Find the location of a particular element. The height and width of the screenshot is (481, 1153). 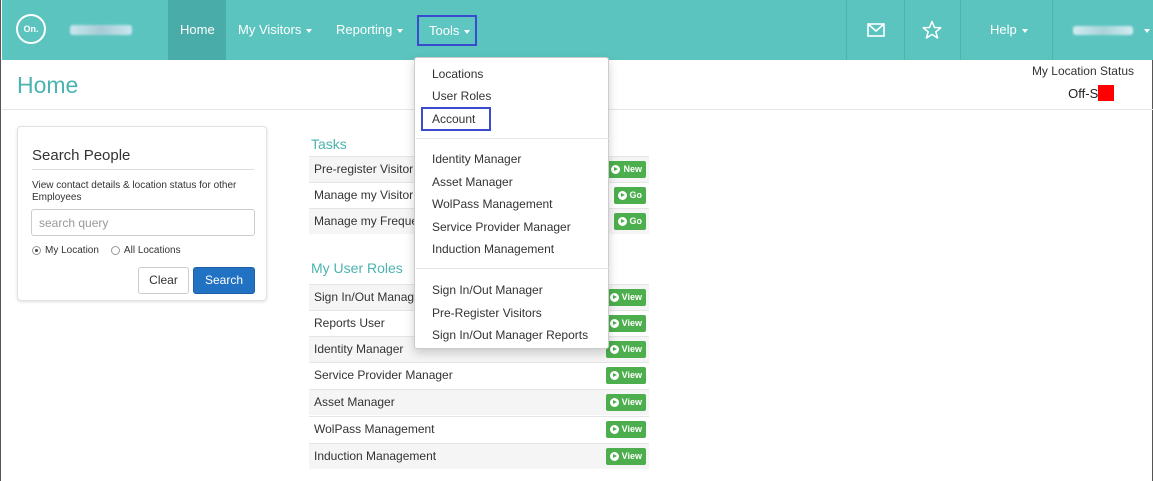

nav-reporting-label: Reporting is located at coordinates (364, 29).